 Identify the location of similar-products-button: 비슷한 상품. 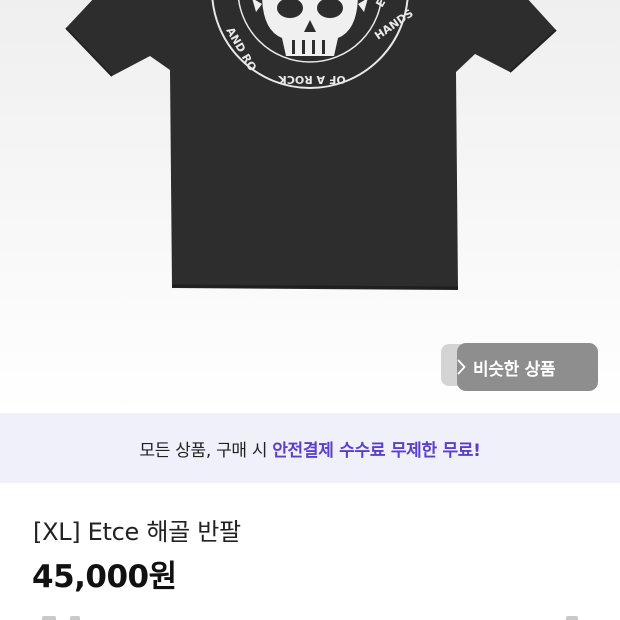
(527, 367).